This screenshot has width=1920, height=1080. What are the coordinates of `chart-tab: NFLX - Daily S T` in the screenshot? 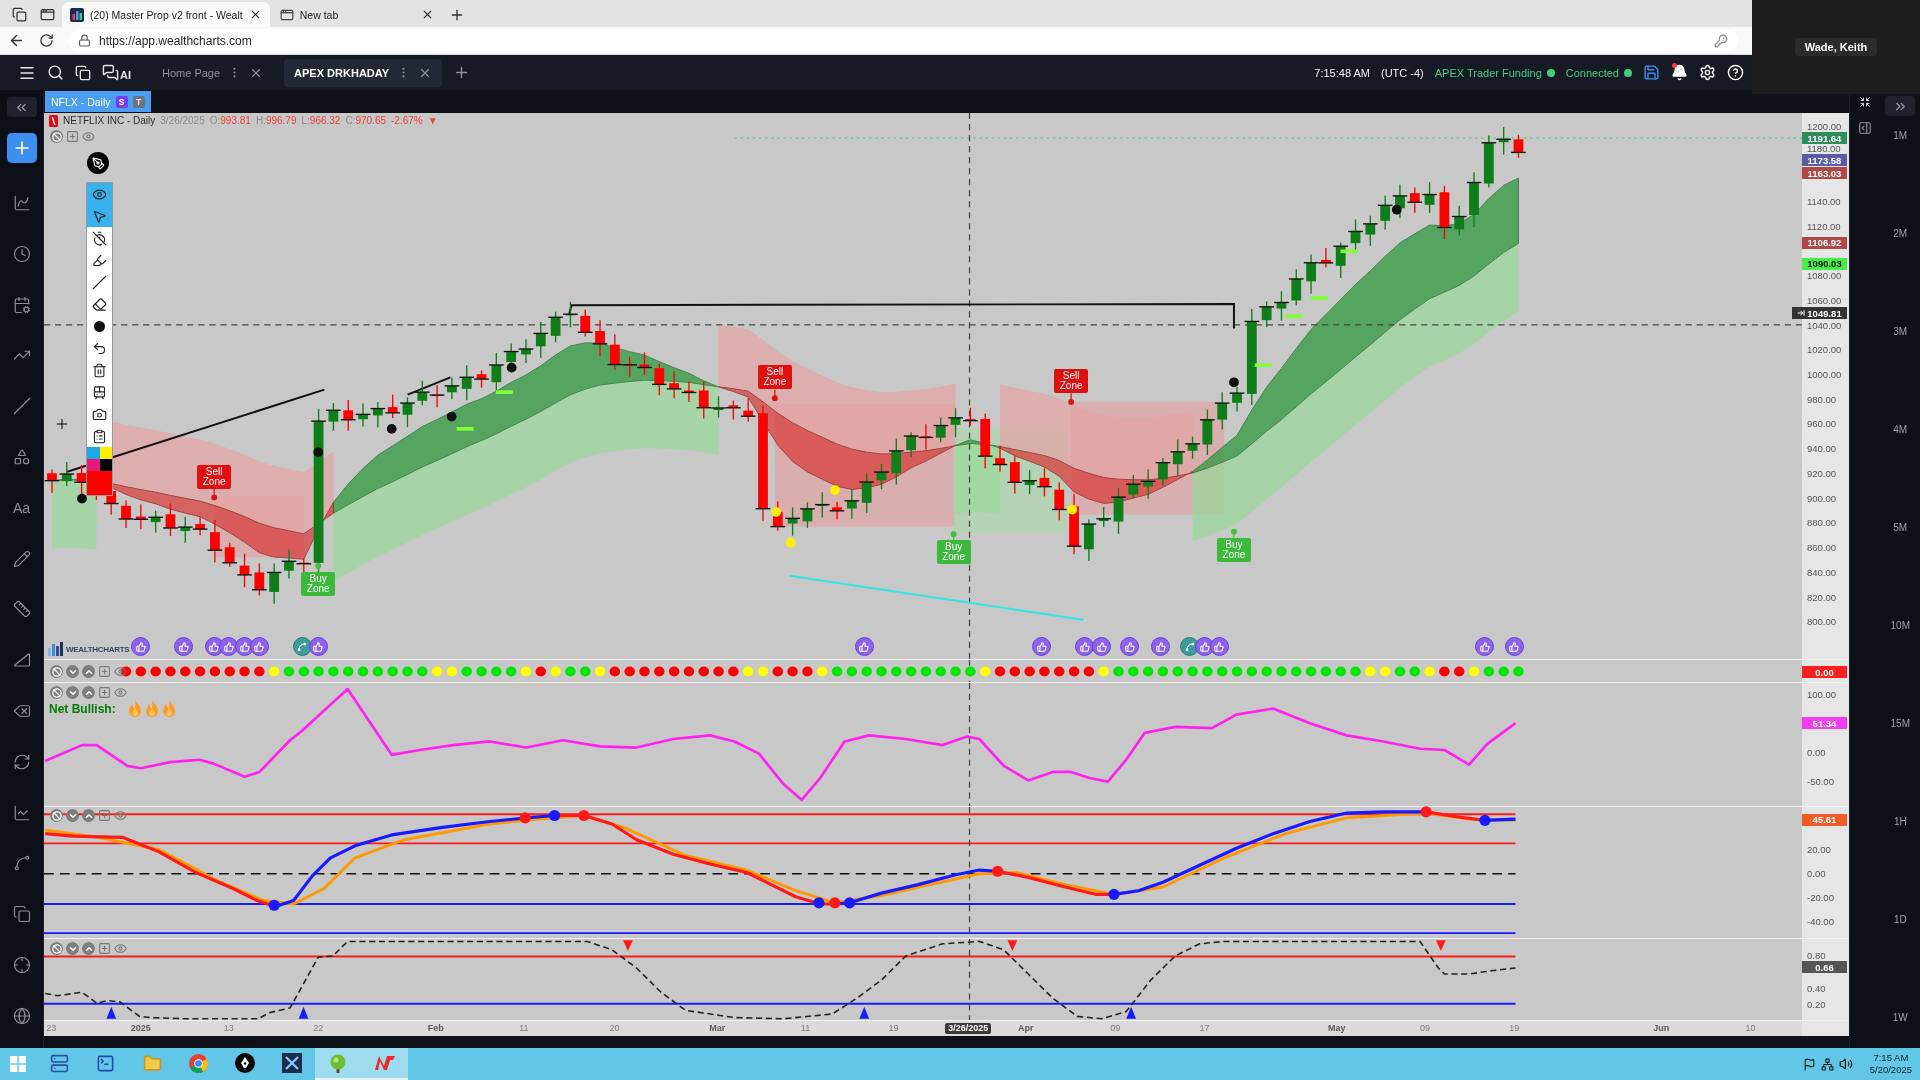 It's located at (98, 101).